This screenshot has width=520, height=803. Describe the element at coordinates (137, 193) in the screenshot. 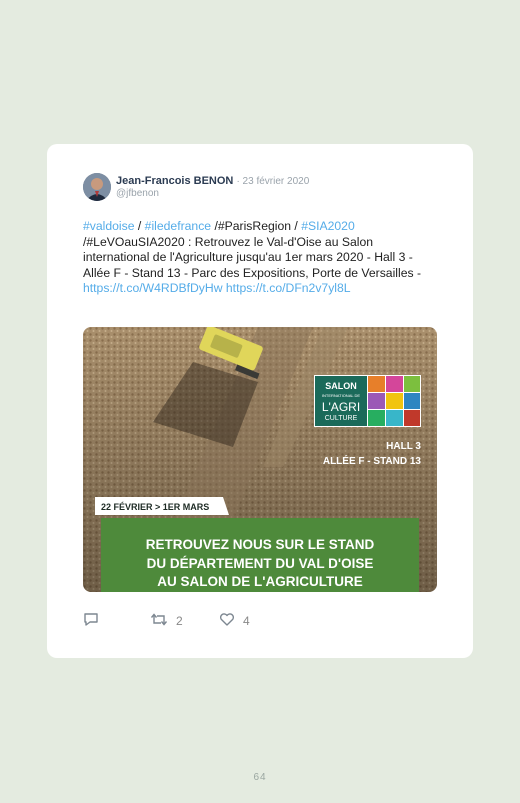

I see `author-handle: @jfbenon` at that location.